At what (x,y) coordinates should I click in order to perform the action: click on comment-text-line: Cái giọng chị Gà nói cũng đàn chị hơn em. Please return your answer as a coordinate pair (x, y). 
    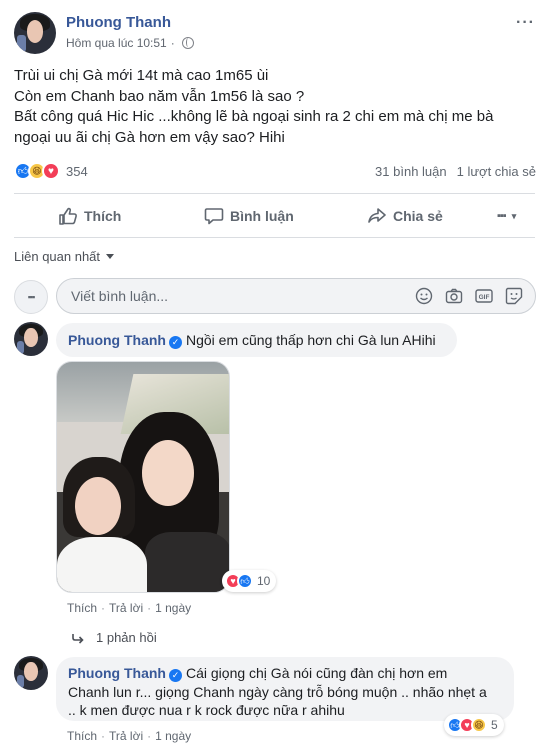
    Looking at the image, I should click on (316, 673).